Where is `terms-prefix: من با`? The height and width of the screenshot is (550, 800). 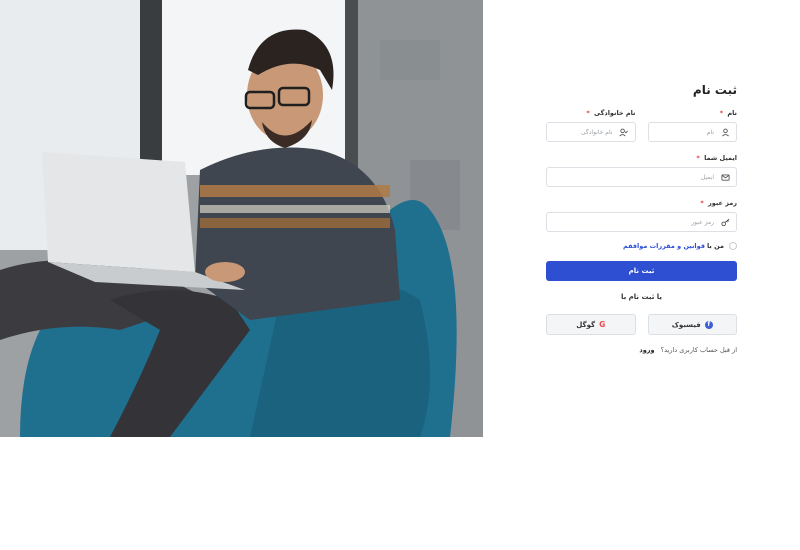 terms-prefix: من با is located at coordinates (715, 246).